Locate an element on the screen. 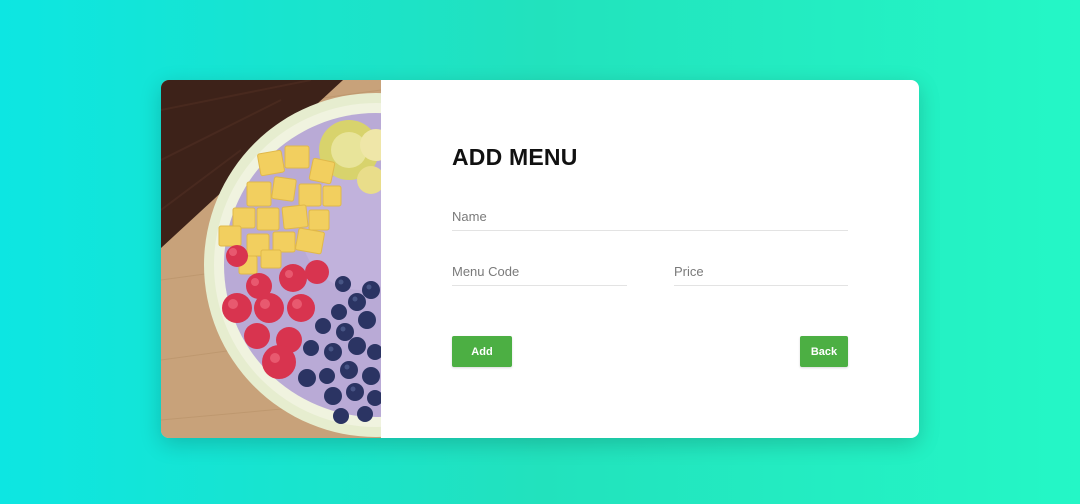 The width and height of the screenshot is (1080, 504). price-input is located at coordinates (761, 272).